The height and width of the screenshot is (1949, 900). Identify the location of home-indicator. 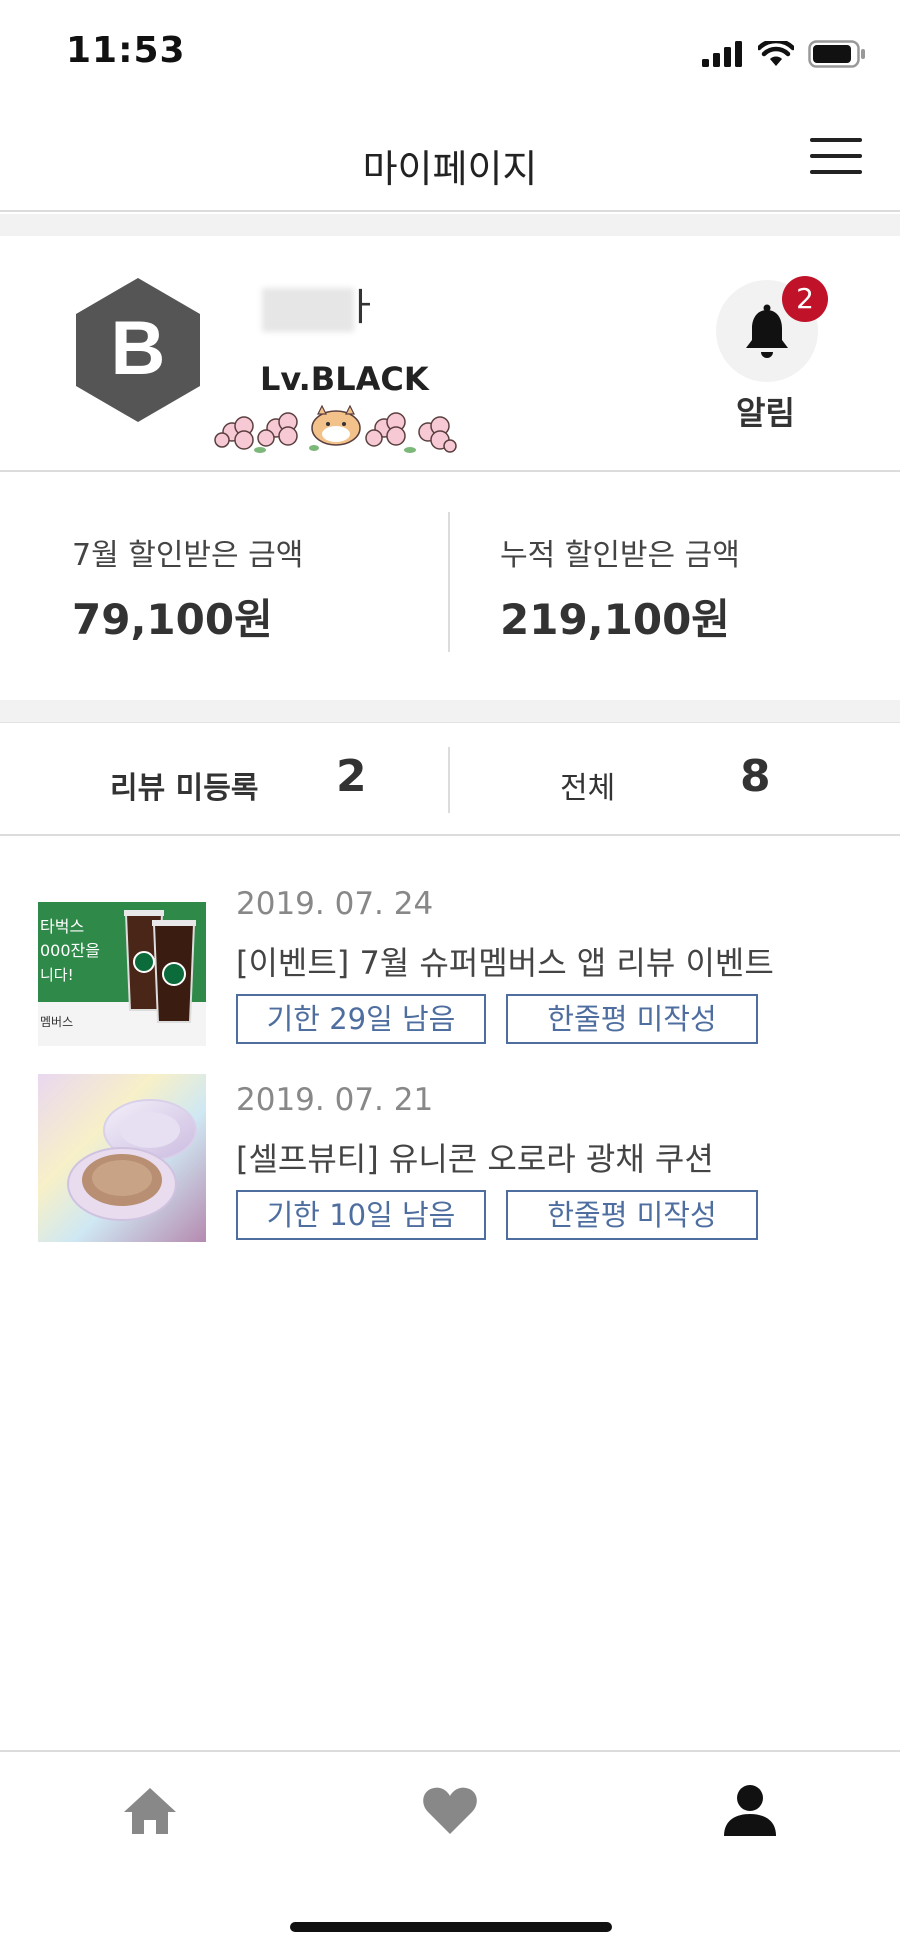
(451, 1927).